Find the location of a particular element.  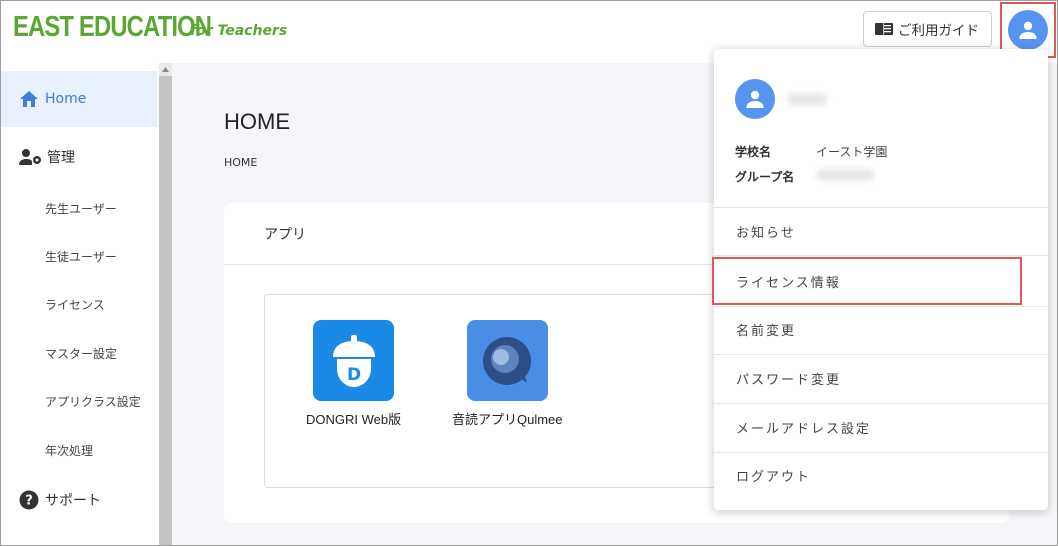

guide-button-label: ご利用ガイド is located at coordinates (938, 31).